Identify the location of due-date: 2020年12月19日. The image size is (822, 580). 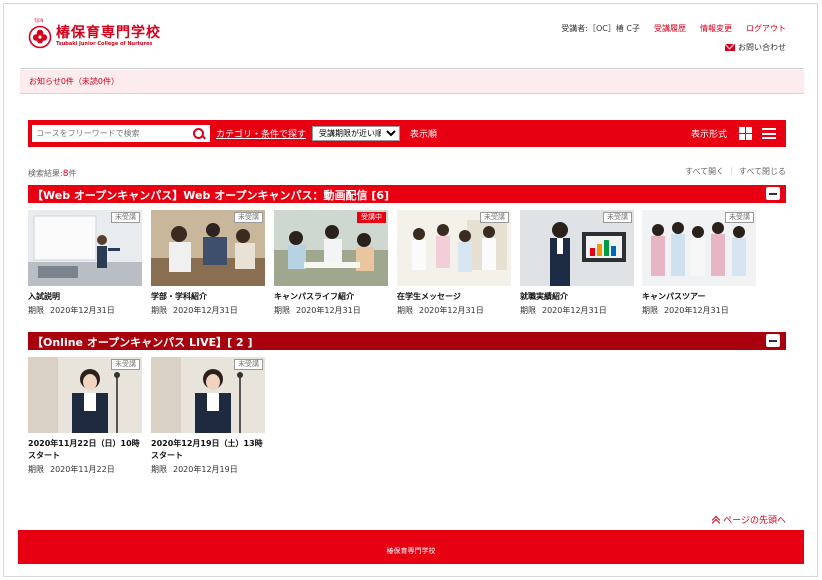
(205, 469).